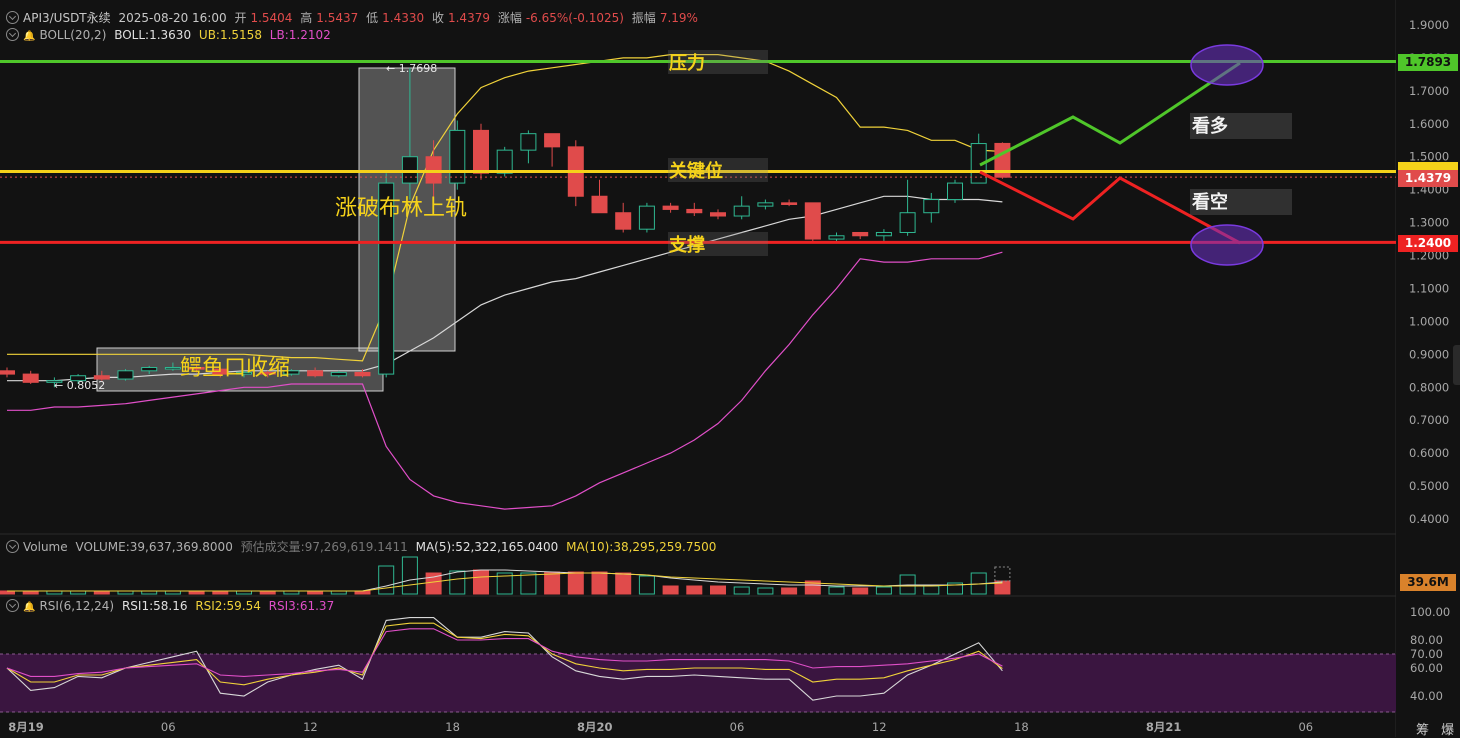 This screenshot has height=738, width=1460. I want to click on low-marker: ← 0.8052, so click(79, 385).